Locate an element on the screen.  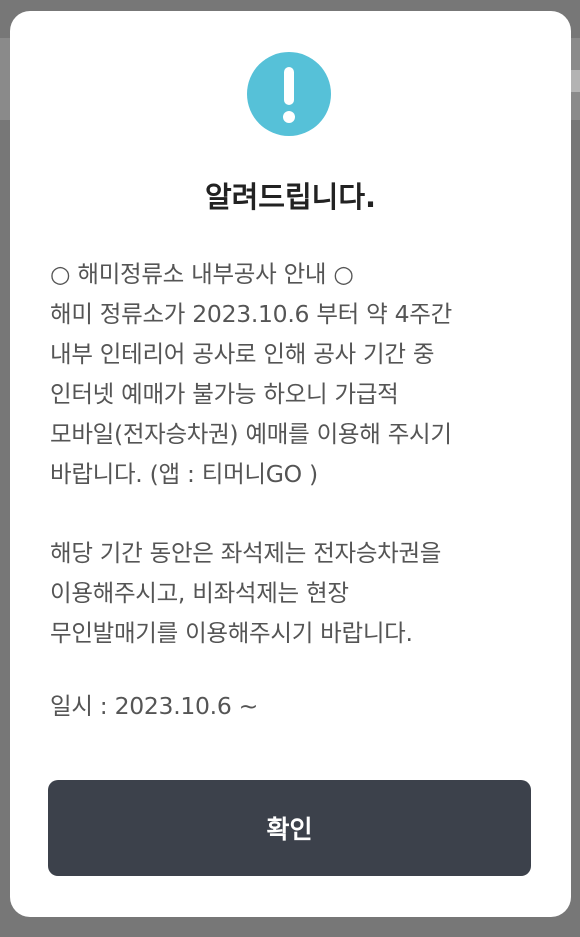
message-line: 이용해주시고, 비좌석제는 현장 is located at coordinates (199, 593).